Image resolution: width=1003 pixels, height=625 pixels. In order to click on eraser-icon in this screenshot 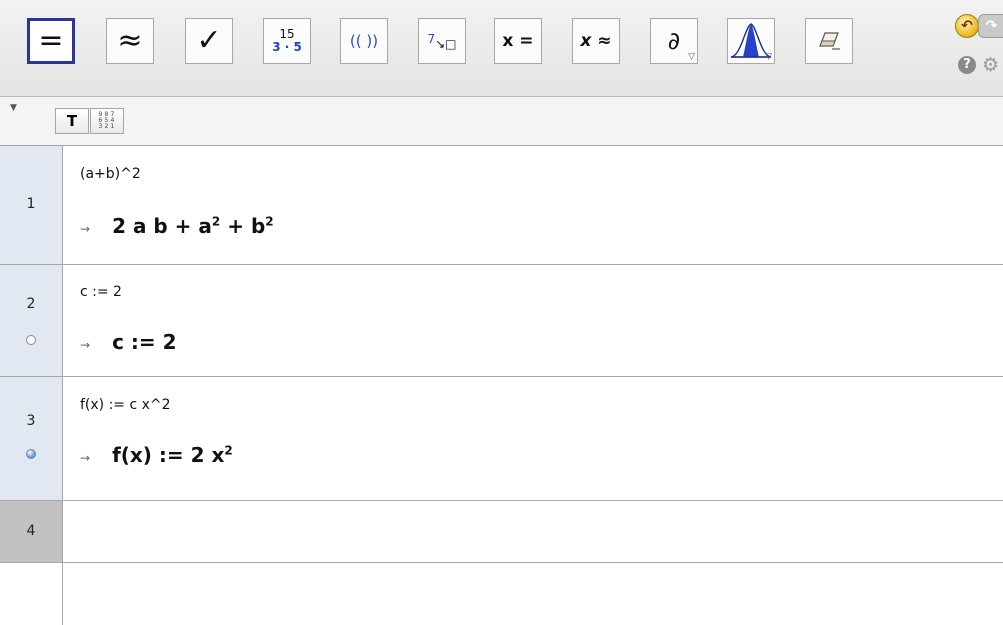, I will do `click(829, 41)`.